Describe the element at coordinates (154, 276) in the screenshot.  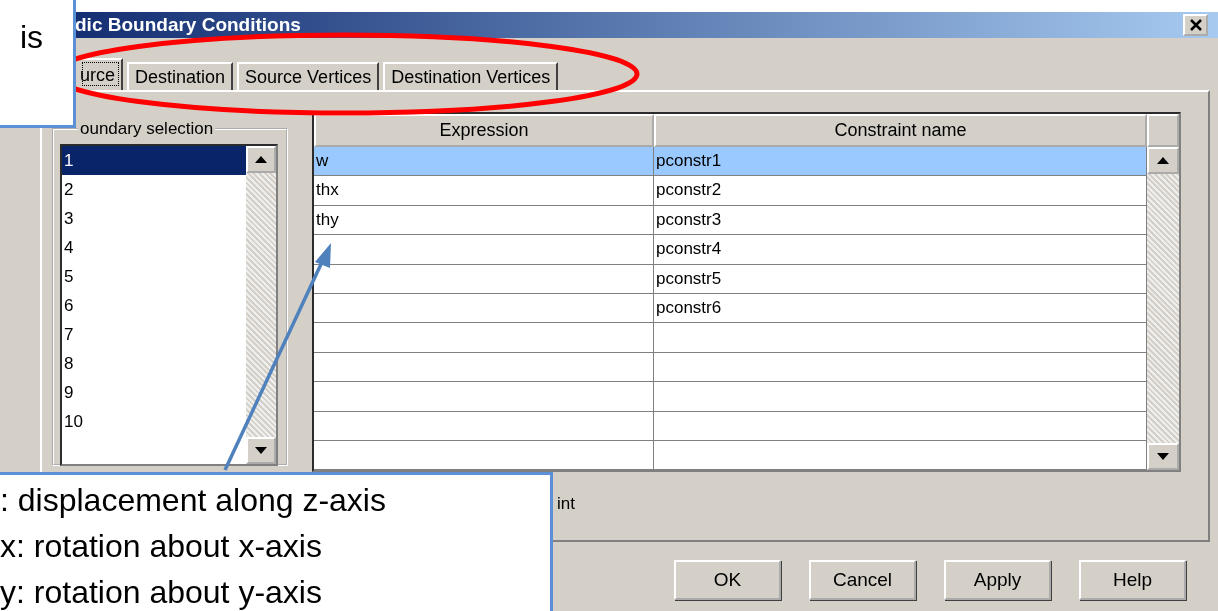
I see `list-item: 5` at that location.